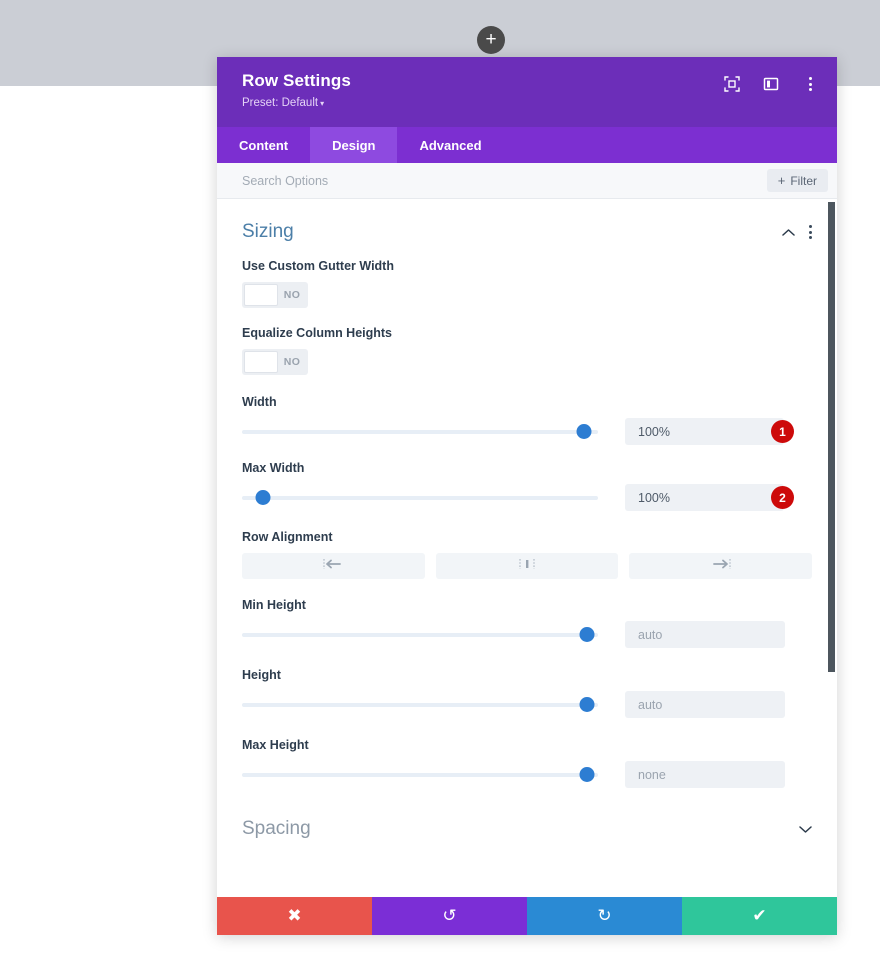 This screenshot has width=880, height=962. I want to click on field-equalize-column-heights: Equalize Column Heights NO, so click(527, 350).